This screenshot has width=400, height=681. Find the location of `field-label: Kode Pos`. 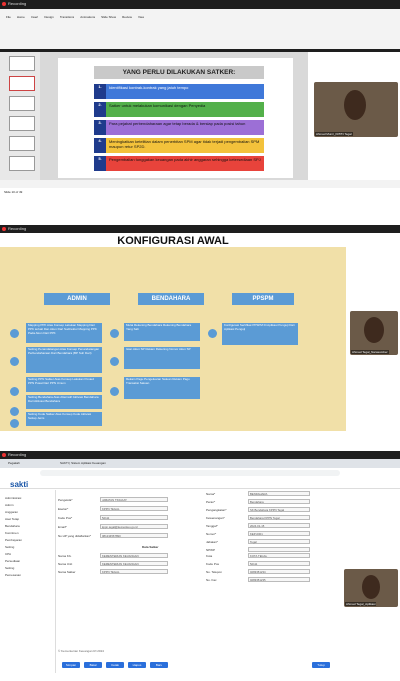

field-label: Kode Pos is located at coordinates (213, 564).